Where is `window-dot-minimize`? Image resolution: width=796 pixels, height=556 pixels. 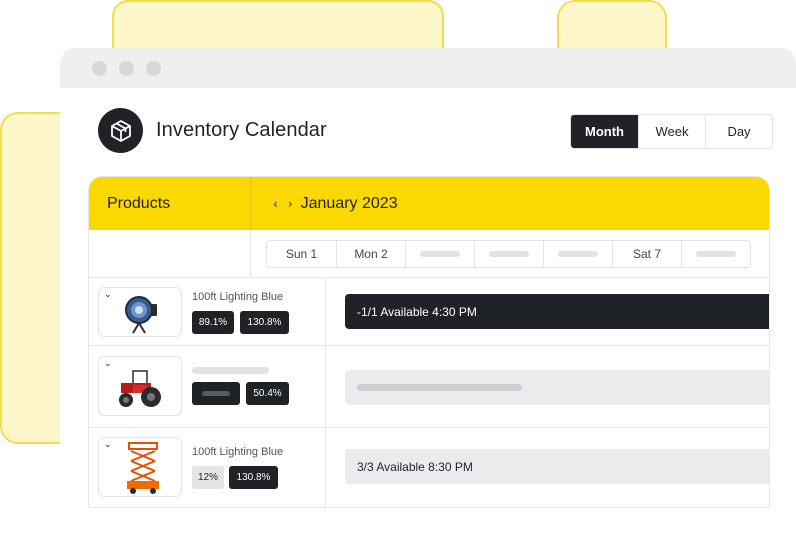
window-dot-minimize is located at coordinates (126, 68).